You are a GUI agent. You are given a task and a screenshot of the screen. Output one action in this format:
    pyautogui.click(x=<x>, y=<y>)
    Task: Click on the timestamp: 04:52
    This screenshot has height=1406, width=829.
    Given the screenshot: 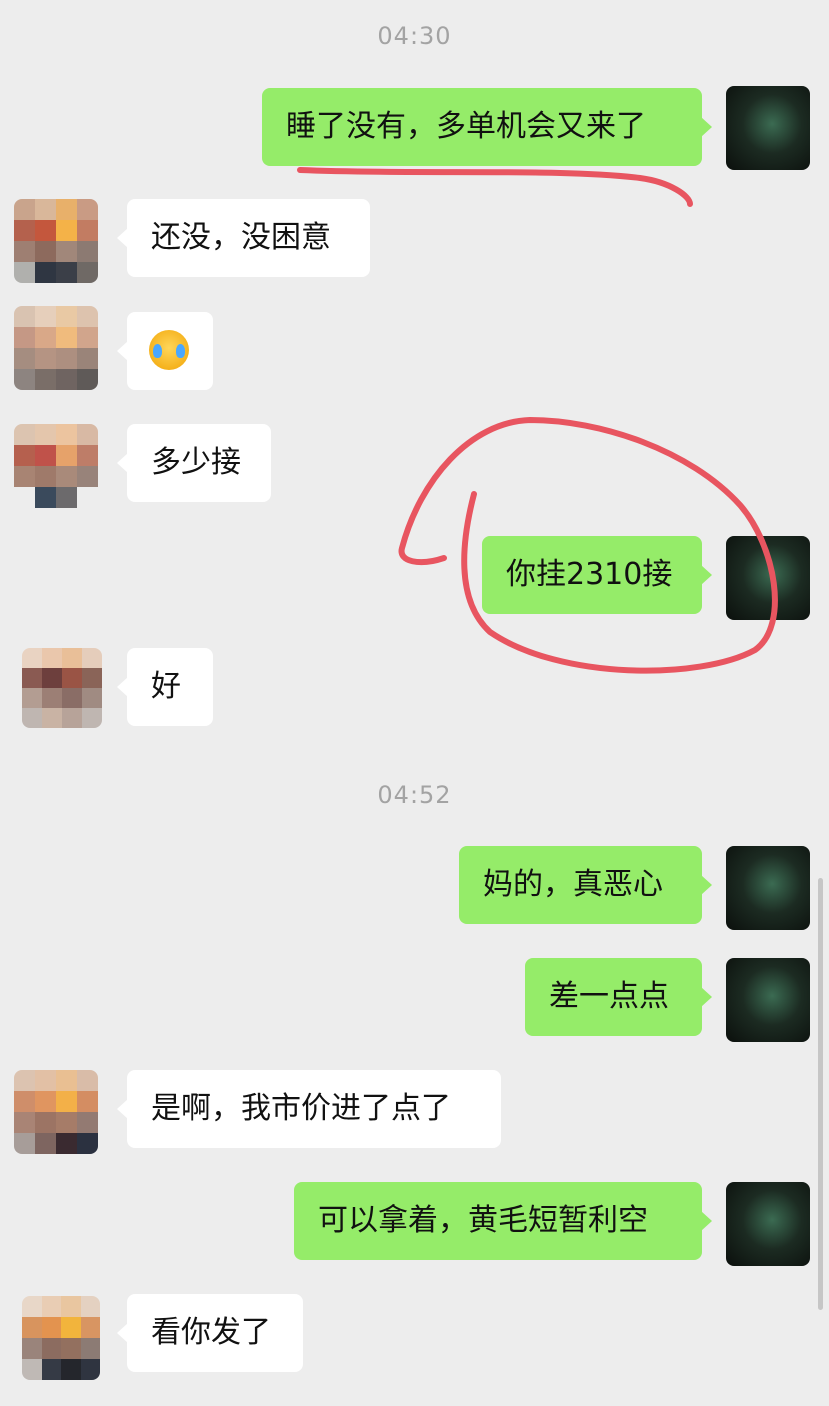 What is the action you would take?
    pyautogui.click(x=414, y=795)
    